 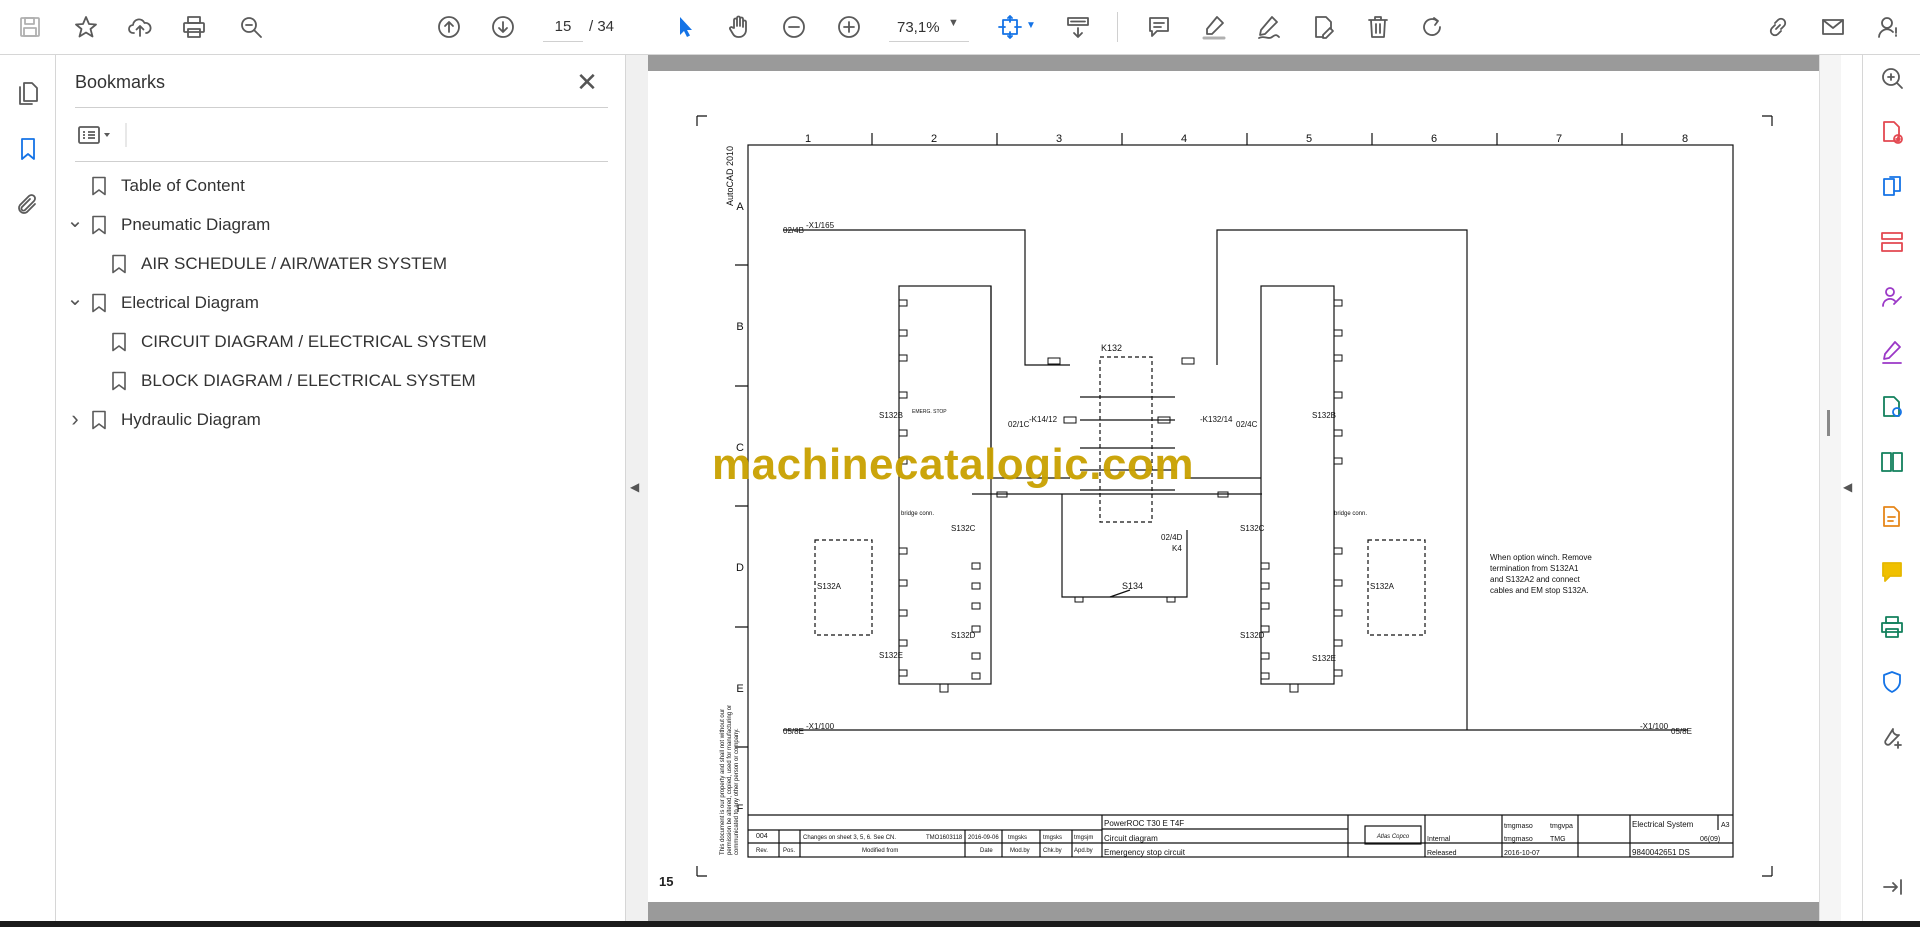 What do you see at coordinates (1132, 586) in the screenshot?
I see `ref-label: S134` at bounding box center [1132, 586].